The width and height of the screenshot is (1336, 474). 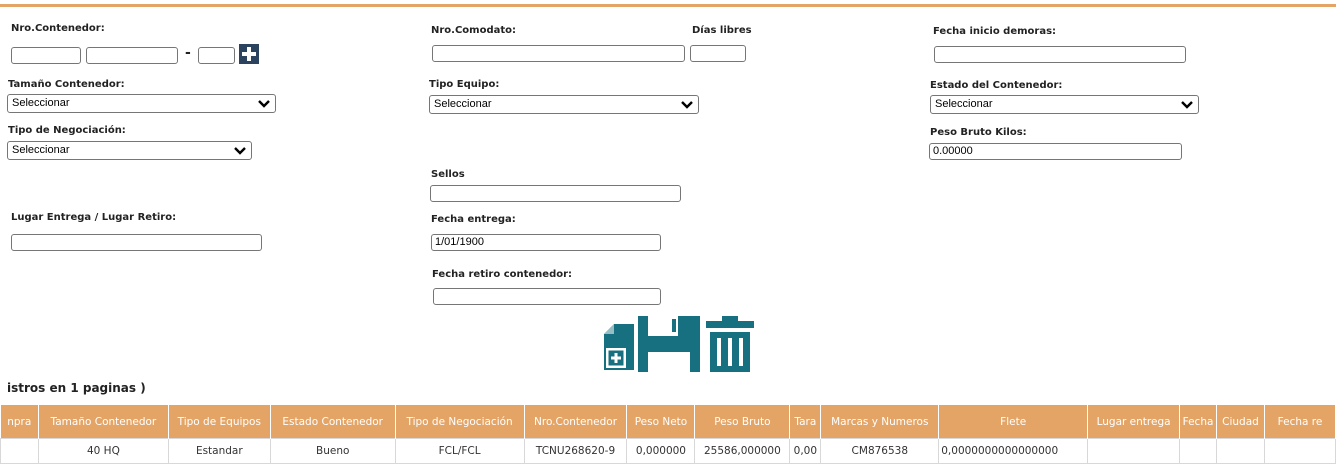 I want to click on col-header-nro-contenedor: Nro.Contenedor, so click(x=576, y=422).